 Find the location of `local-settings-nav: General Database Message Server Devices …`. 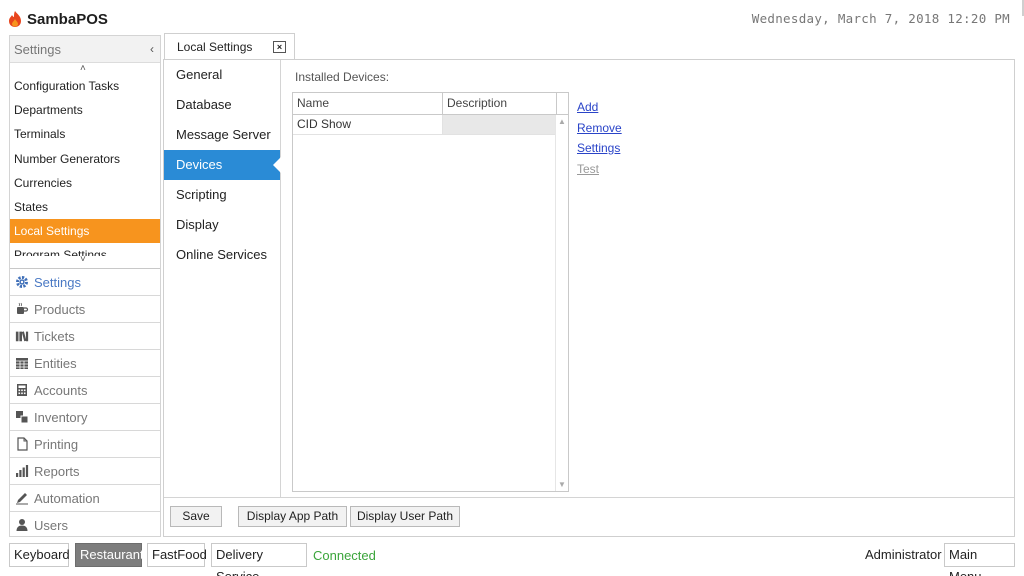

local-settings-nav: General Database Message Server Devices … is located at coordinates (222, 278).